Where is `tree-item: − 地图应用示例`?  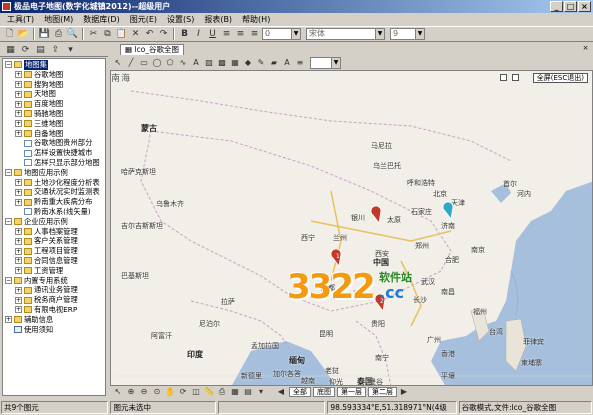 tree-item: − 地图应用示例 is located at coordinates (54, 173).